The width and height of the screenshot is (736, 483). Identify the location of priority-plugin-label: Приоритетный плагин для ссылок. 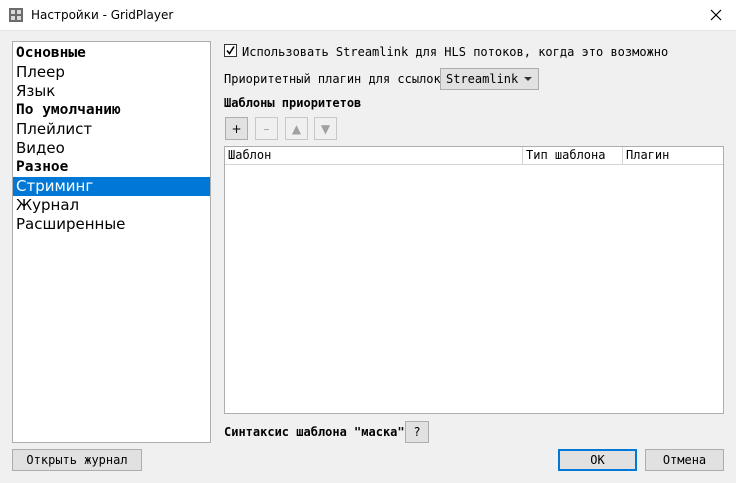
(332, 79).